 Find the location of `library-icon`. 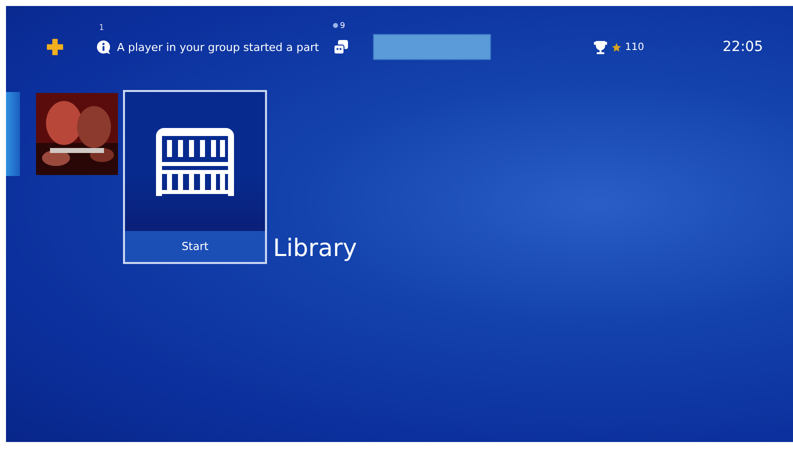

library-icon is located at coordinates (195, 162).